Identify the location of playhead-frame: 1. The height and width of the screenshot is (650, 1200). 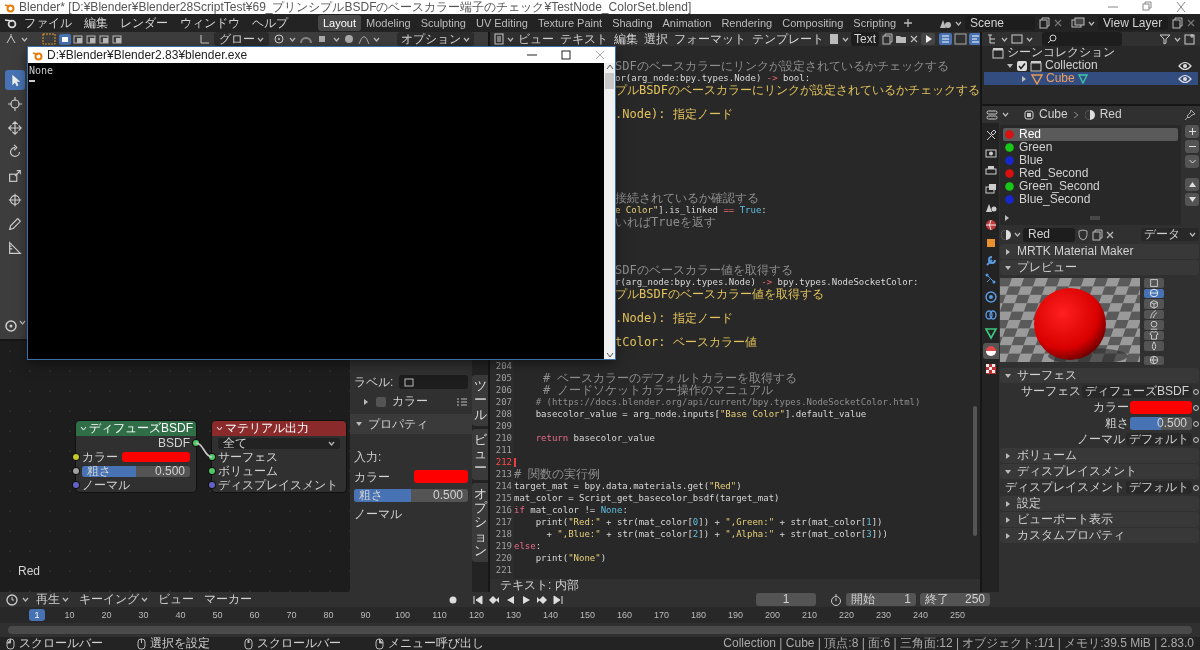
(37, 615).